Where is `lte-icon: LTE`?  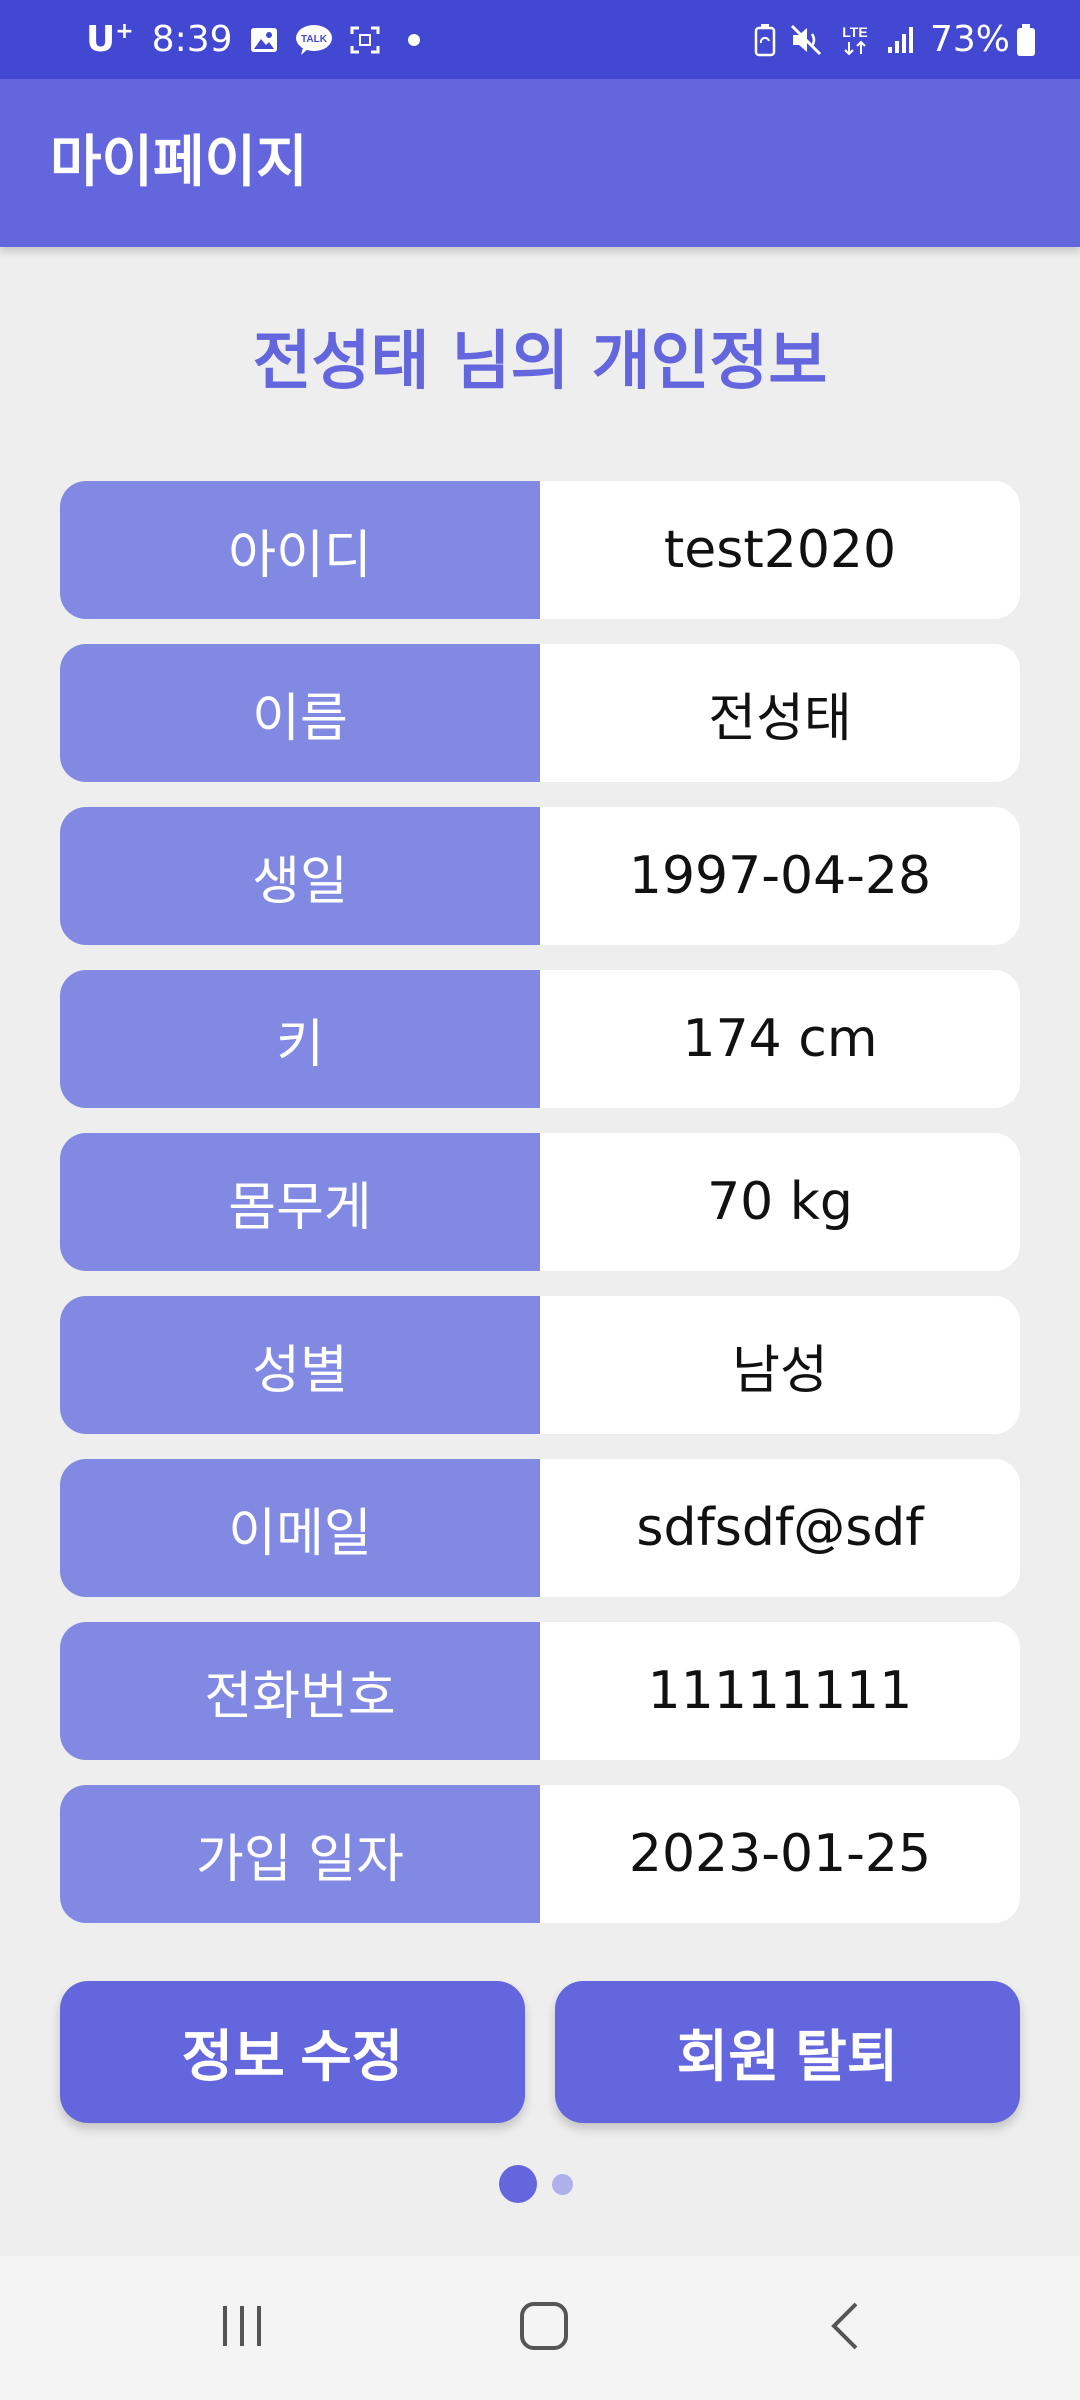 lte-icon: LTE is located at coordinates (855, 40).